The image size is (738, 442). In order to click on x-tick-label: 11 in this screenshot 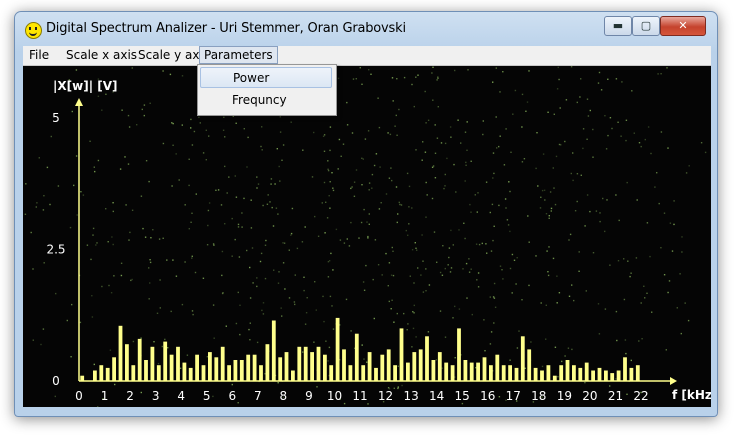, I will do `click(359, 396)`.